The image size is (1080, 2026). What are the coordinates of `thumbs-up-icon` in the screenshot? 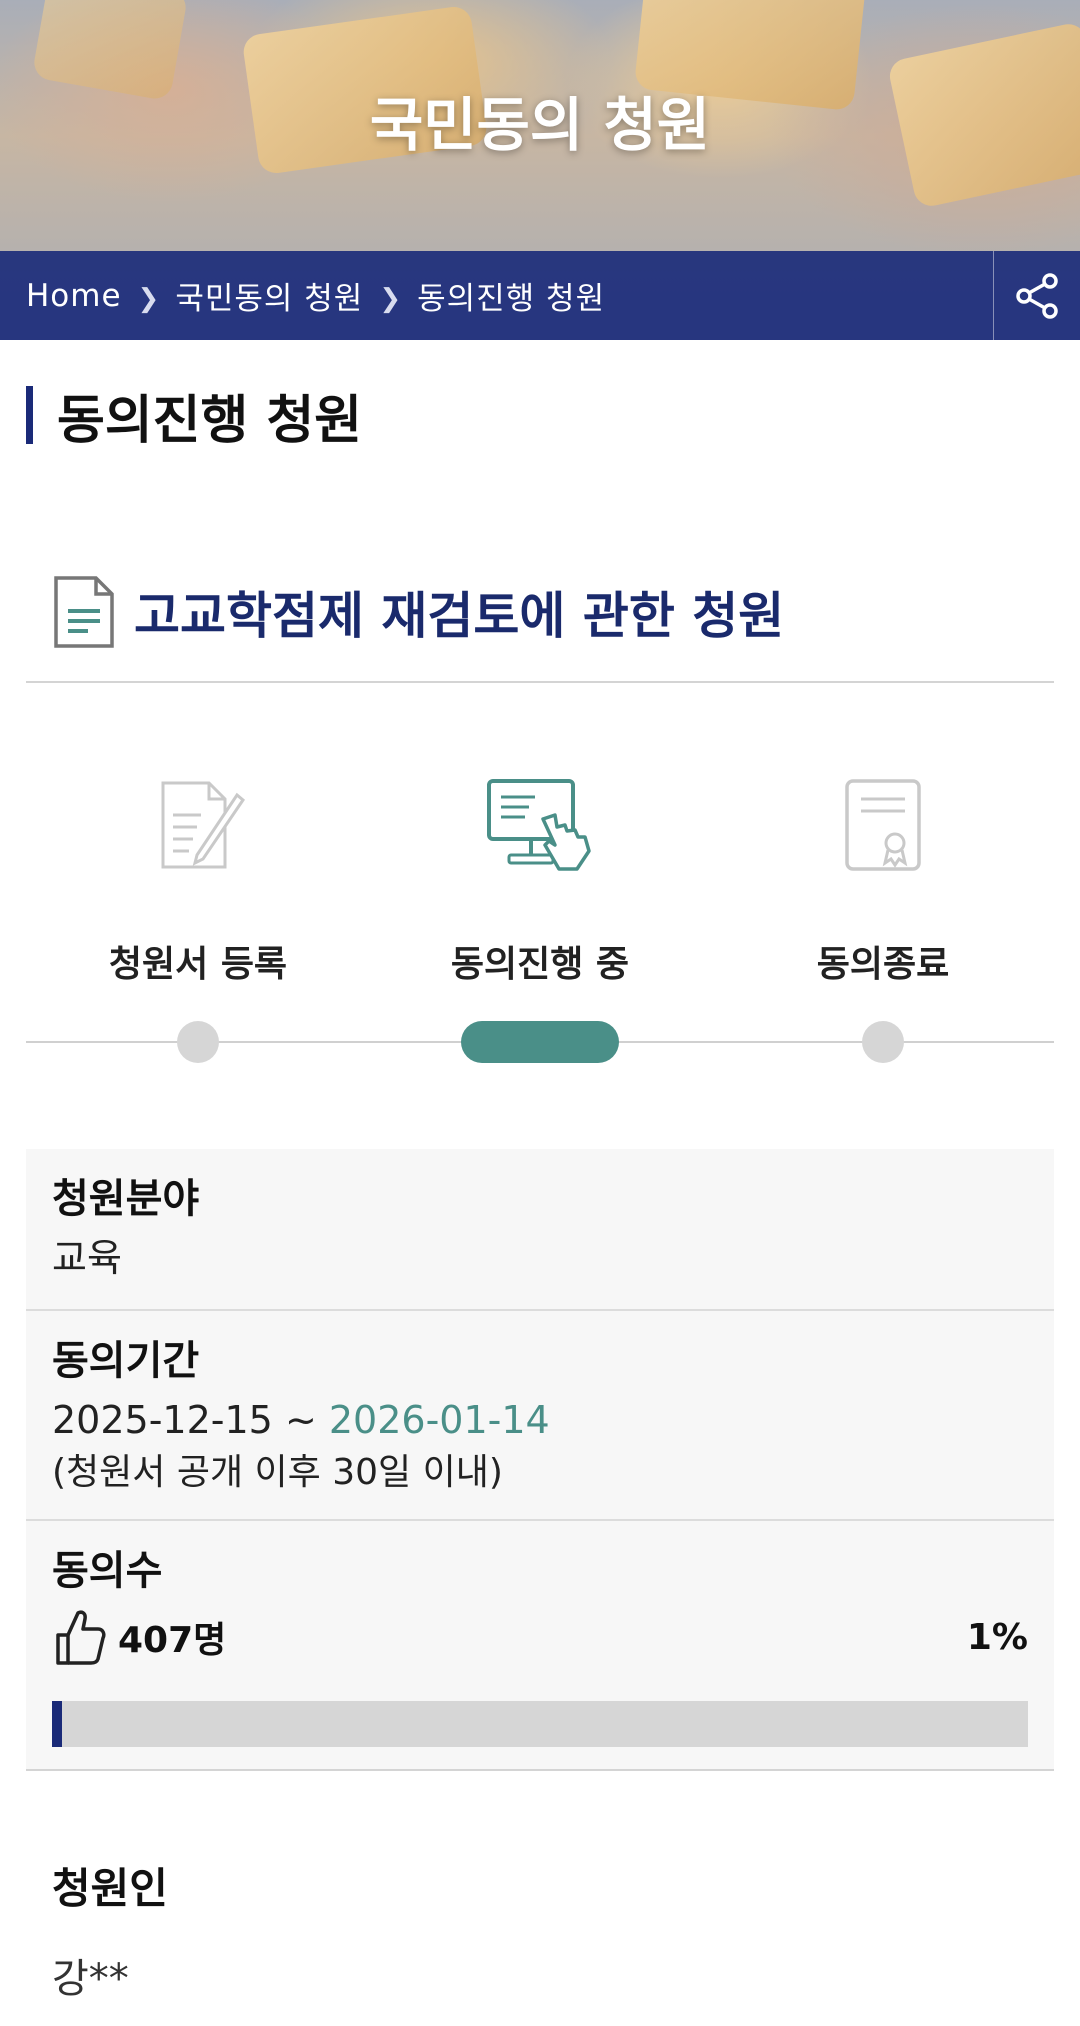 It's located at (81, 1637).